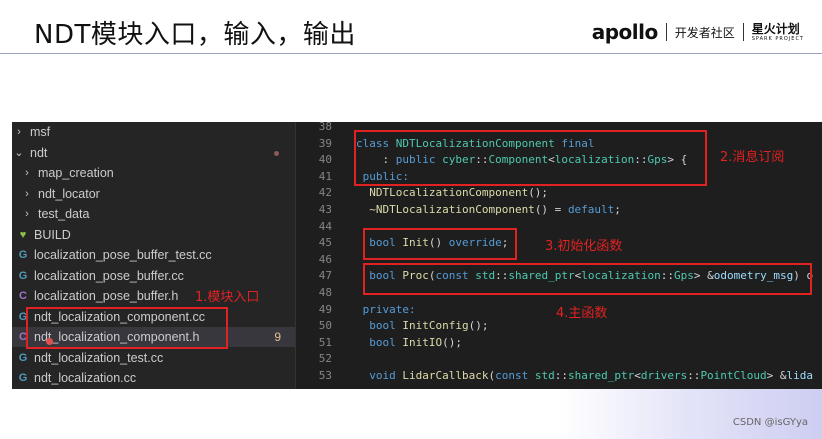 The height and width of the screenshot is (439, 822). What do you see at coordinates (452, 193) in the screenshot?
I see `code-line-42: NDTLocalizationComponent();` at bounding box center [452, 193].